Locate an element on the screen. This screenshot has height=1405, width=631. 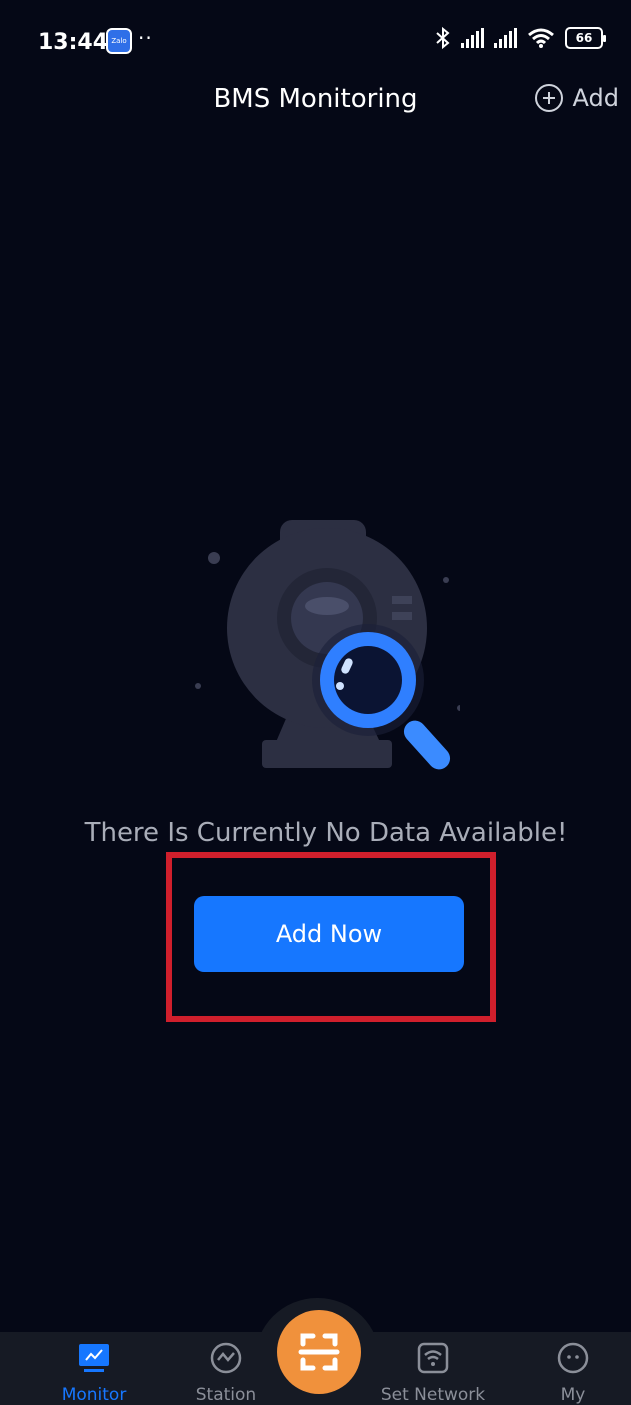
scan-icon is located at coordinates (319, 1352).